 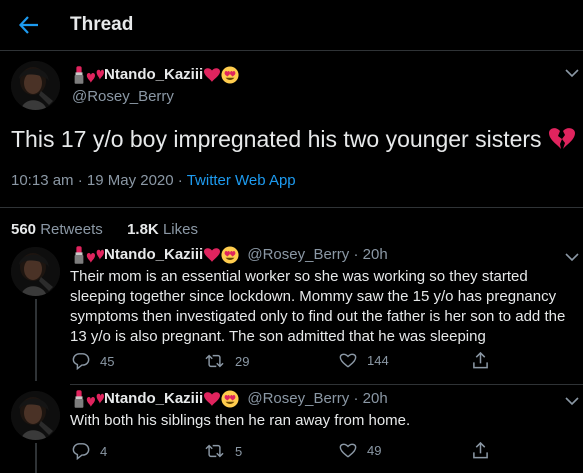 I want to click on avatar, so click(x=35, y=85).